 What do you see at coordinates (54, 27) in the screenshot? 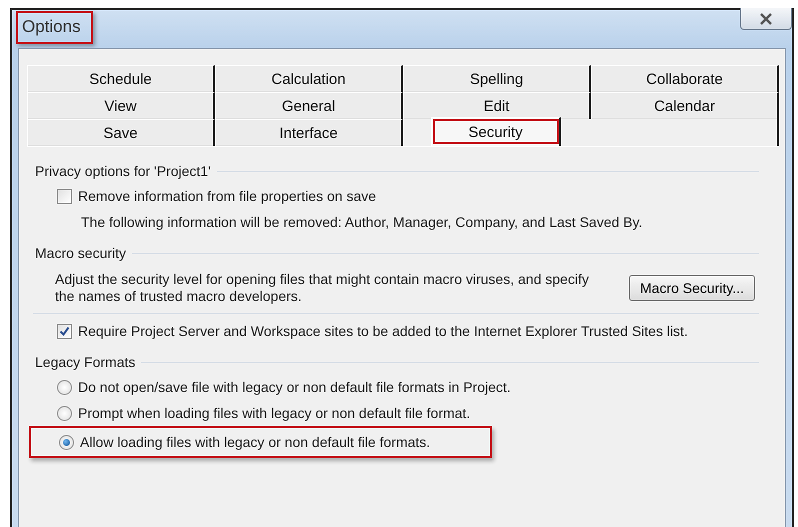
I see `window-title: Options` at bounding box center [54, 27].